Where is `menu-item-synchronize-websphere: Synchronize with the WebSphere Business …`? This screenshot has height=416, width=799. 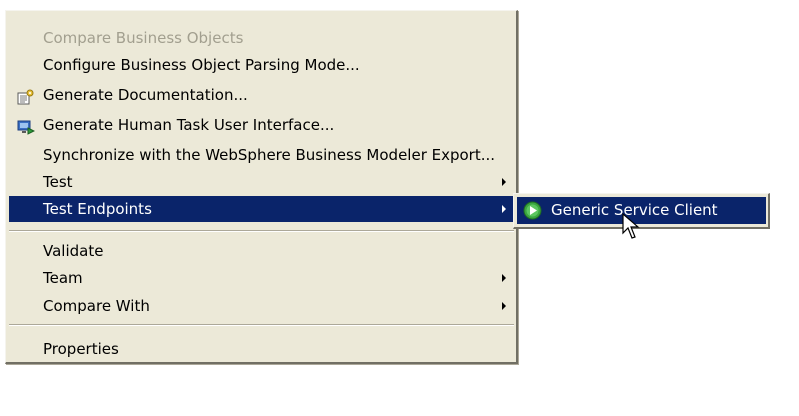 menu-item-synchronize-websphere: Synchronize with the WebSphere Business … is located at coordinates (261, 155).